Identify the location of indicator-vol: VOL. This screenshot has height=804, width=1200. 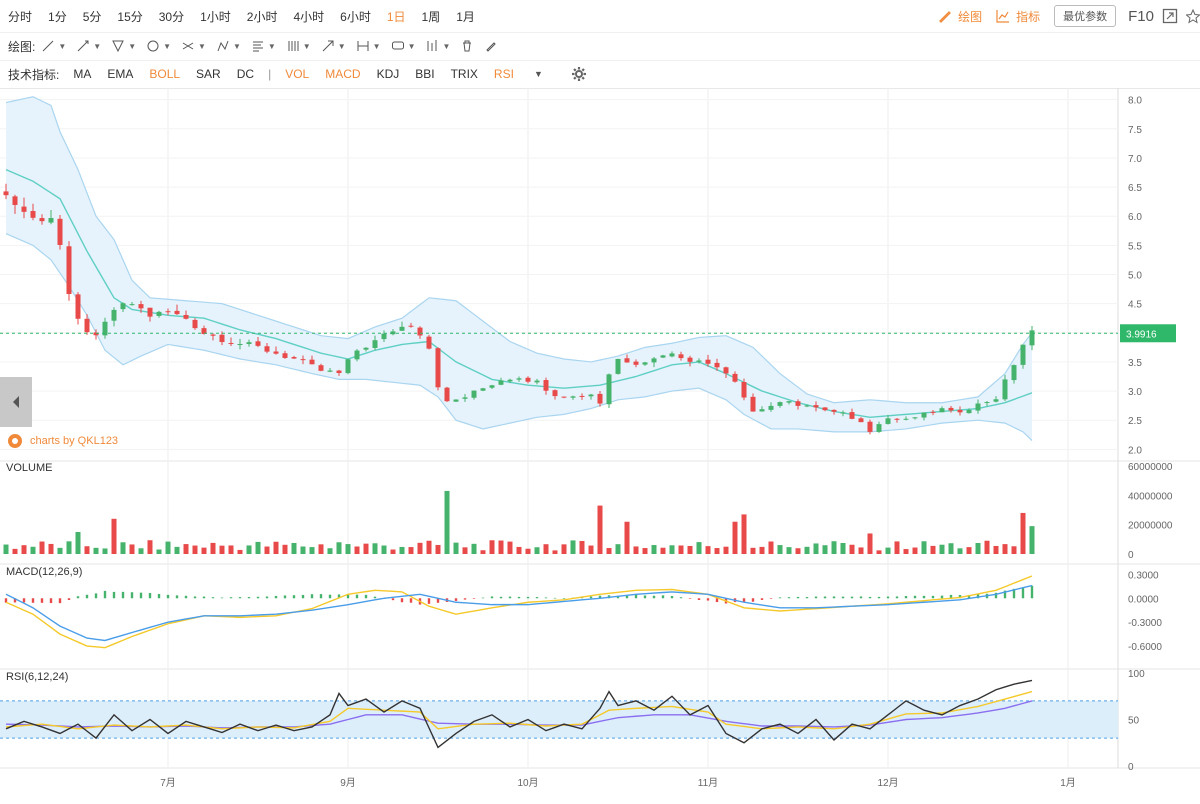
(297, 74).